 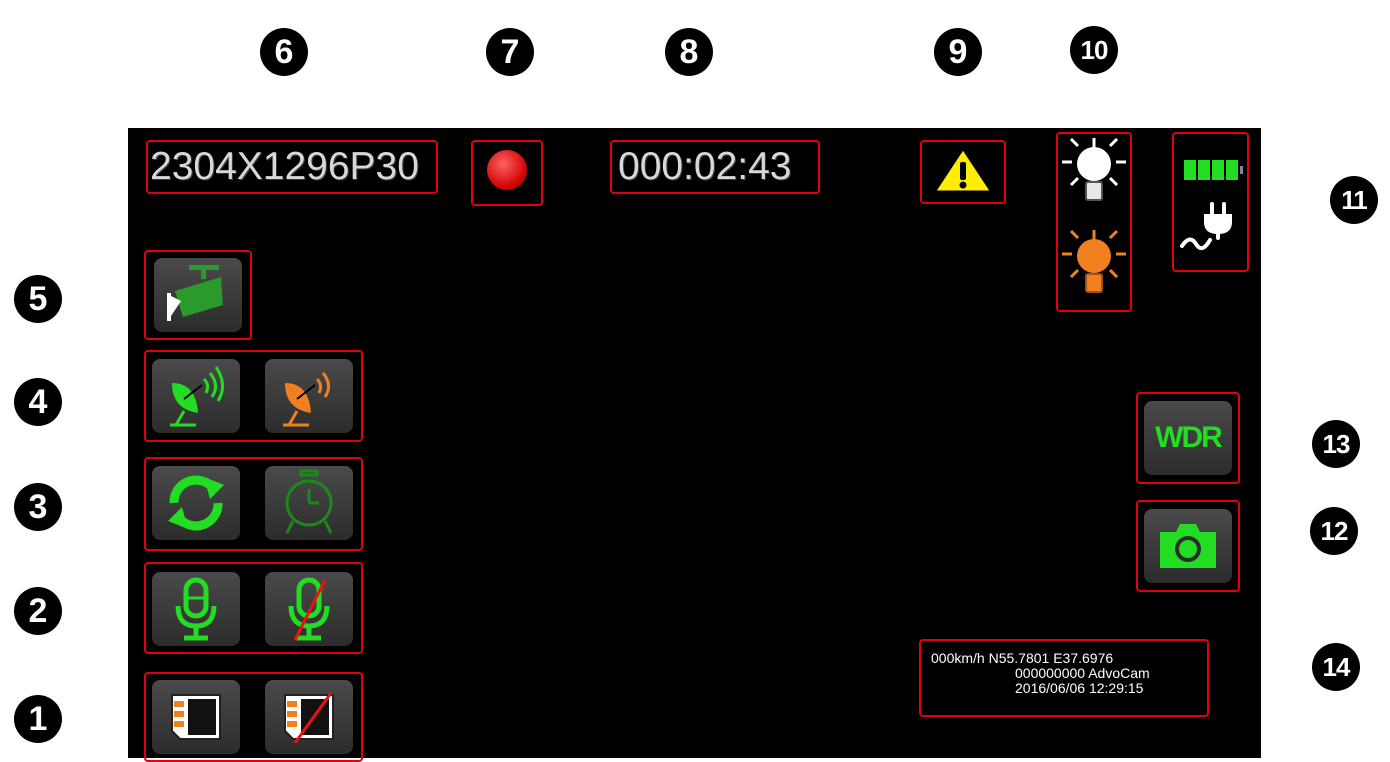 I want to click on callout-10: 10, so click(x=1094, y=50).